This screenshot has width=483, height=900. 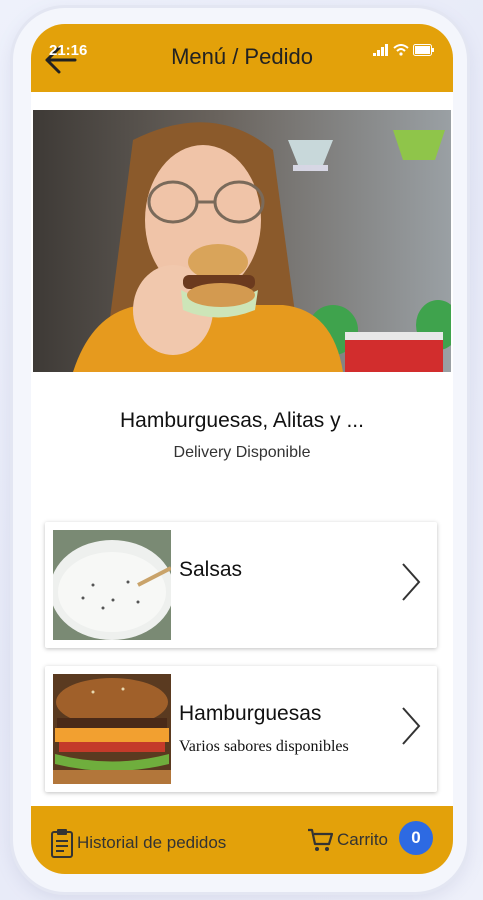 I want to click on cart-button: Carrito, so click(x=347, y=840).